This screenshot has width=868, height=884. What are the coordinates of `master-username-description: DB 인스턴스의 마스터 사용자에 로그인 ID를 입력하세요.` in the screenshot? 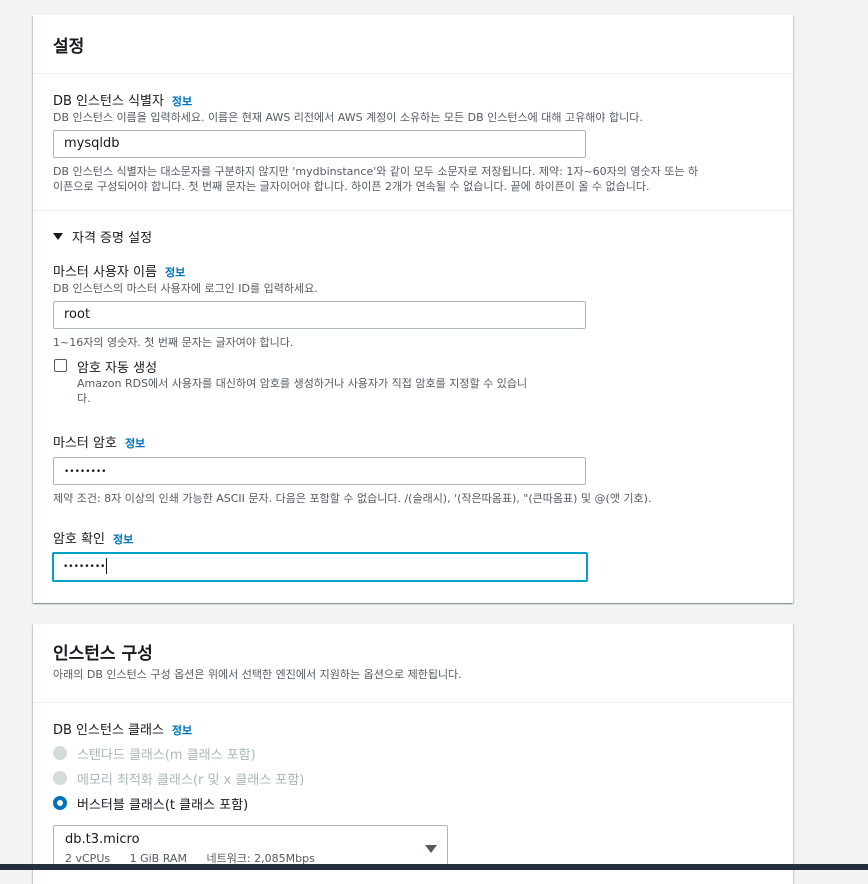 It's located at (185, 288).